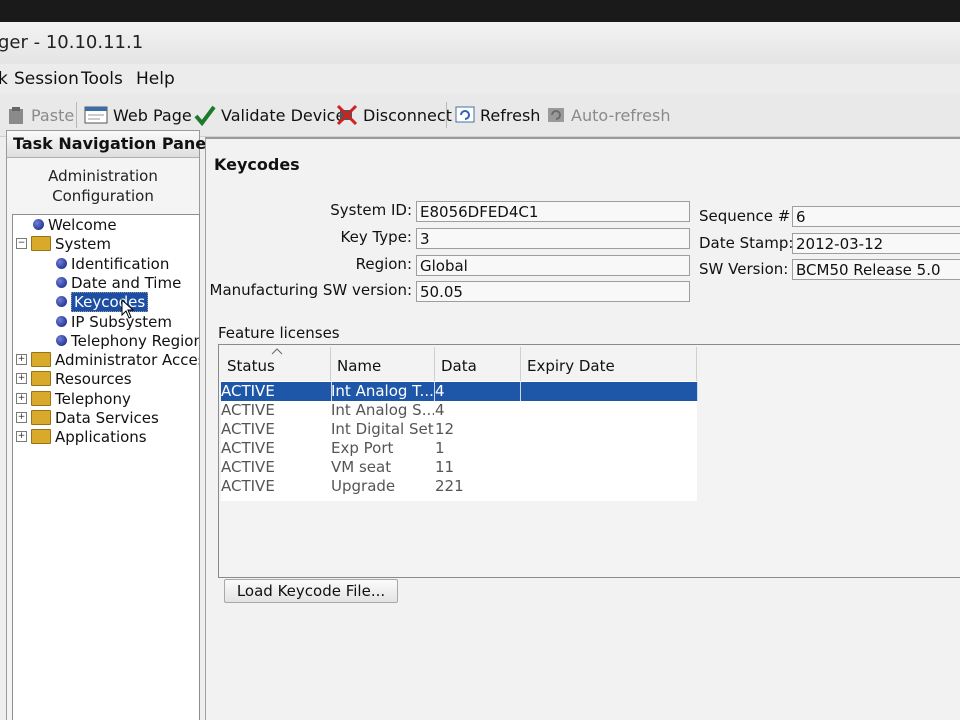  Describe the element at coordinates (75, 224) in the screenshot. I see `tree-item-welcome: Welcome` at that location.